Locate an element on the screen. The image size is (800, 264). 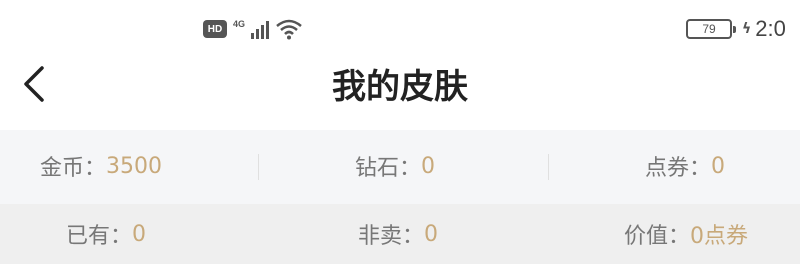
not-for-sale-label: 非卖： is located at coordinates (391, 236).